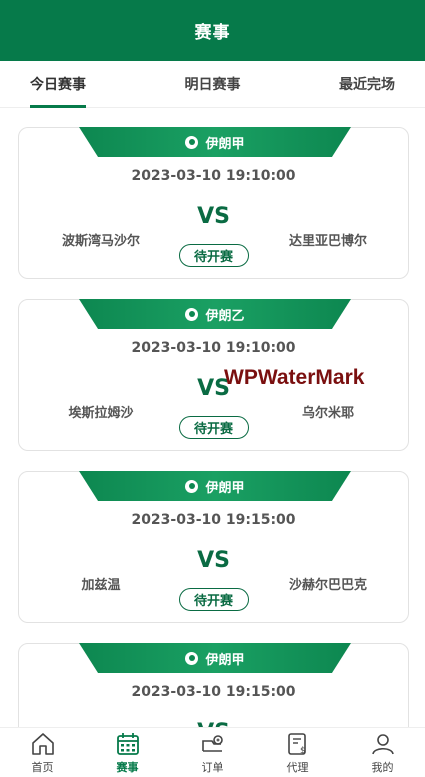 This screenshot has height=777, width=425. Describe the element at coordinates (297, 767) in the screenshot. I see `nav-label: 代理` at that location.